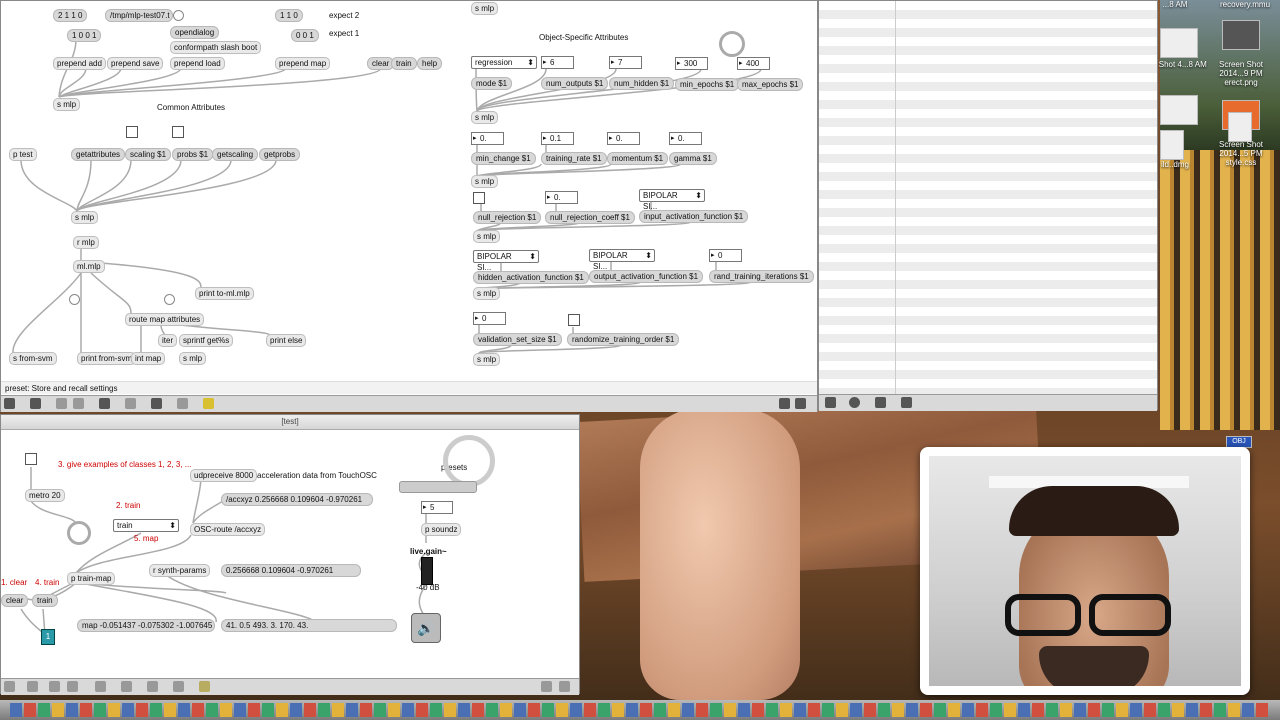  Describe the element at coordinates (216, 47) in the screenshot. I see `object-conformpath: conformpath slash boot` at that location.